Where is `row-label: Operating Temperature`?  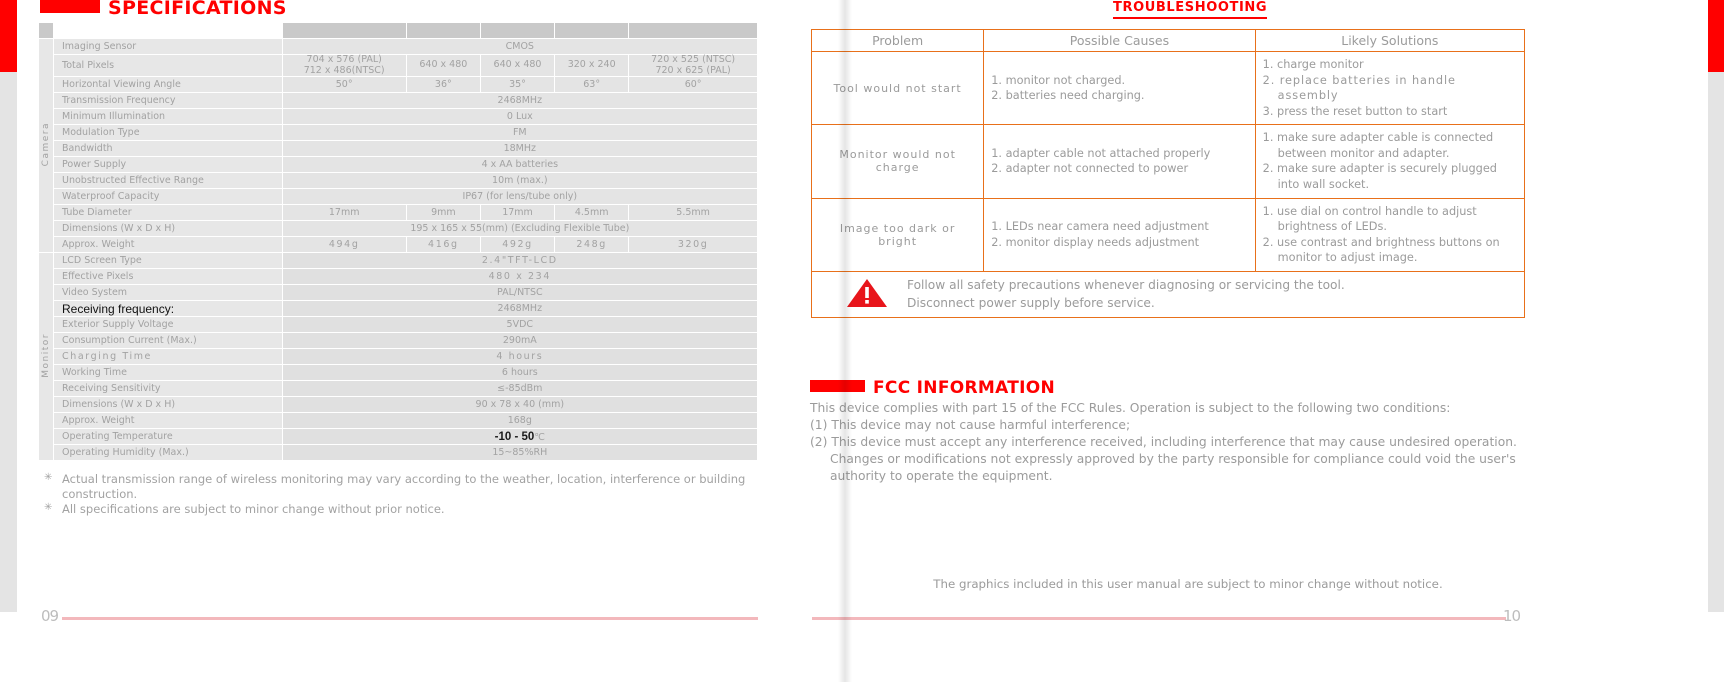 row-label: Operating Temperature is located at coordinates (168, 437).